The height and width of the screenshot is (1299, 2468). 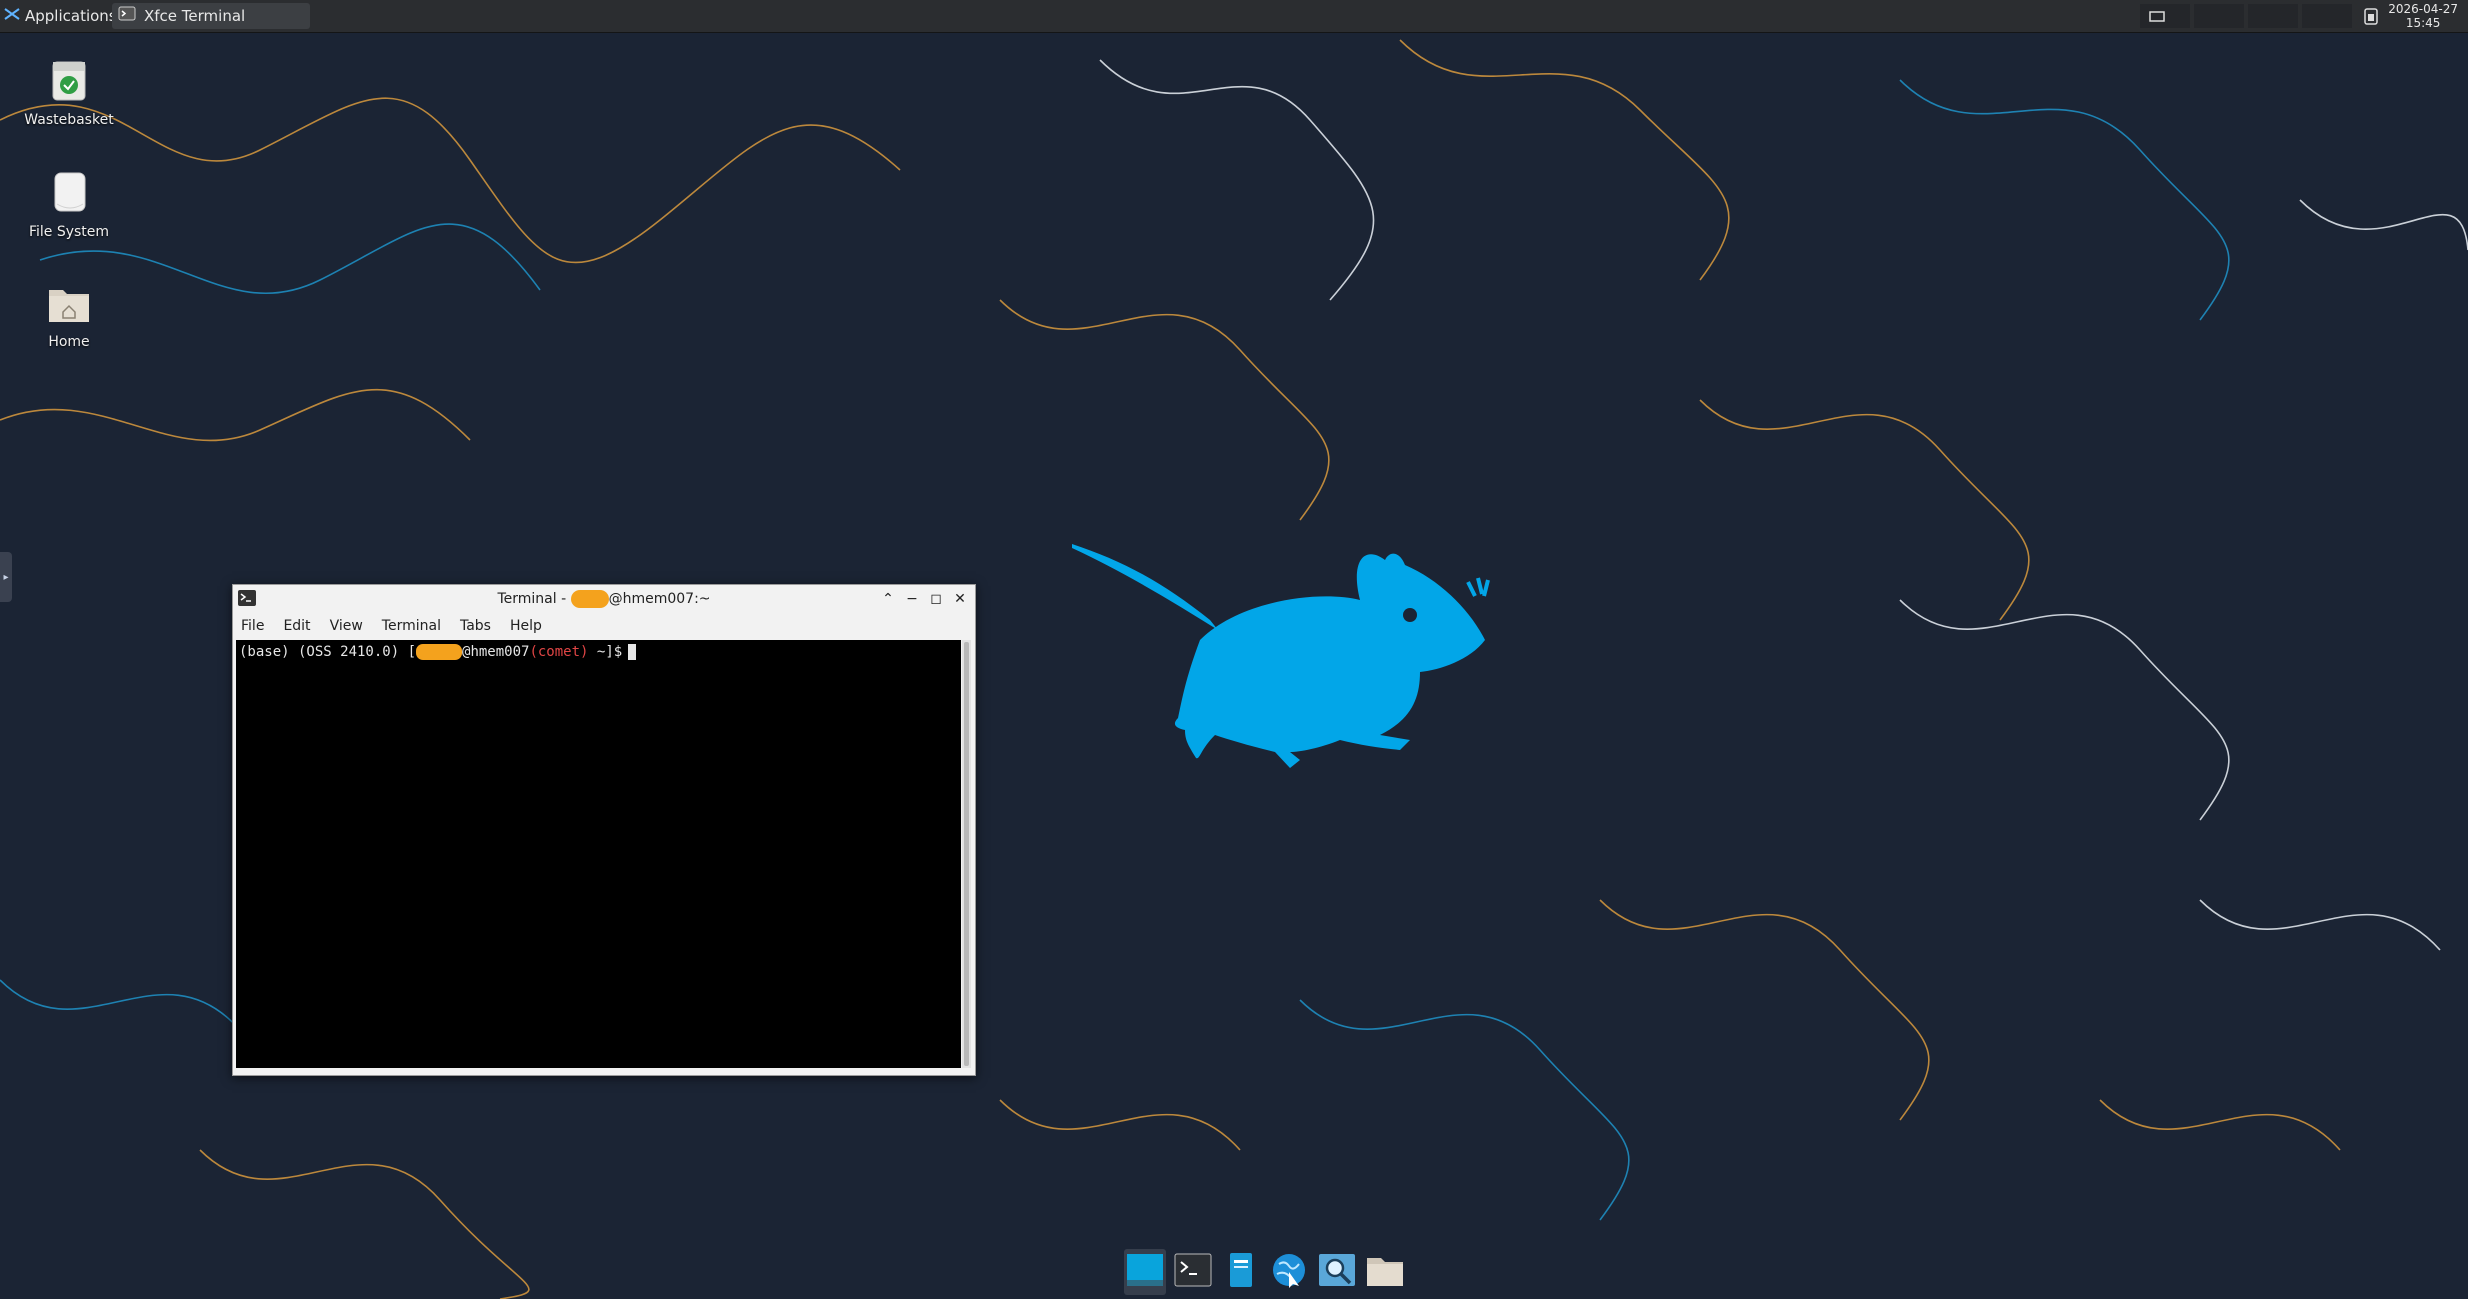 I want to click on applications-menu: Applications :, so click(x=65, y=16).